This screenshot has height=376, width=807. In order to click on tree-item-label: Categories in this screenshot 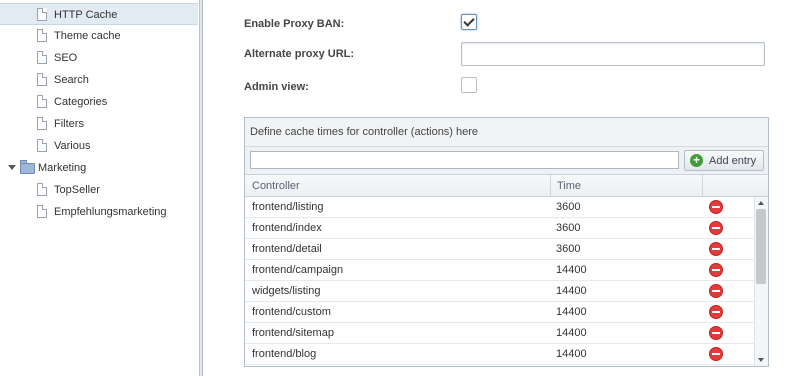, I will do `click(81, 102)`.